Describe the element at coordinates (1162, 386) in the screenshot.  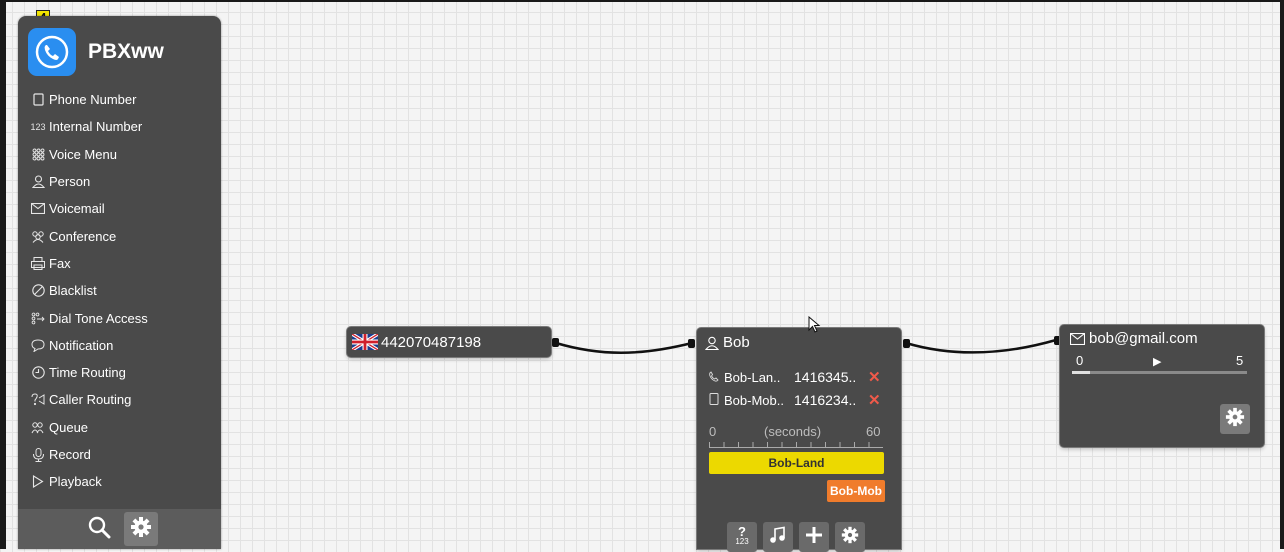
I see `voicemail-node: bob@gmail.com 0 ▶ 5` at that location.